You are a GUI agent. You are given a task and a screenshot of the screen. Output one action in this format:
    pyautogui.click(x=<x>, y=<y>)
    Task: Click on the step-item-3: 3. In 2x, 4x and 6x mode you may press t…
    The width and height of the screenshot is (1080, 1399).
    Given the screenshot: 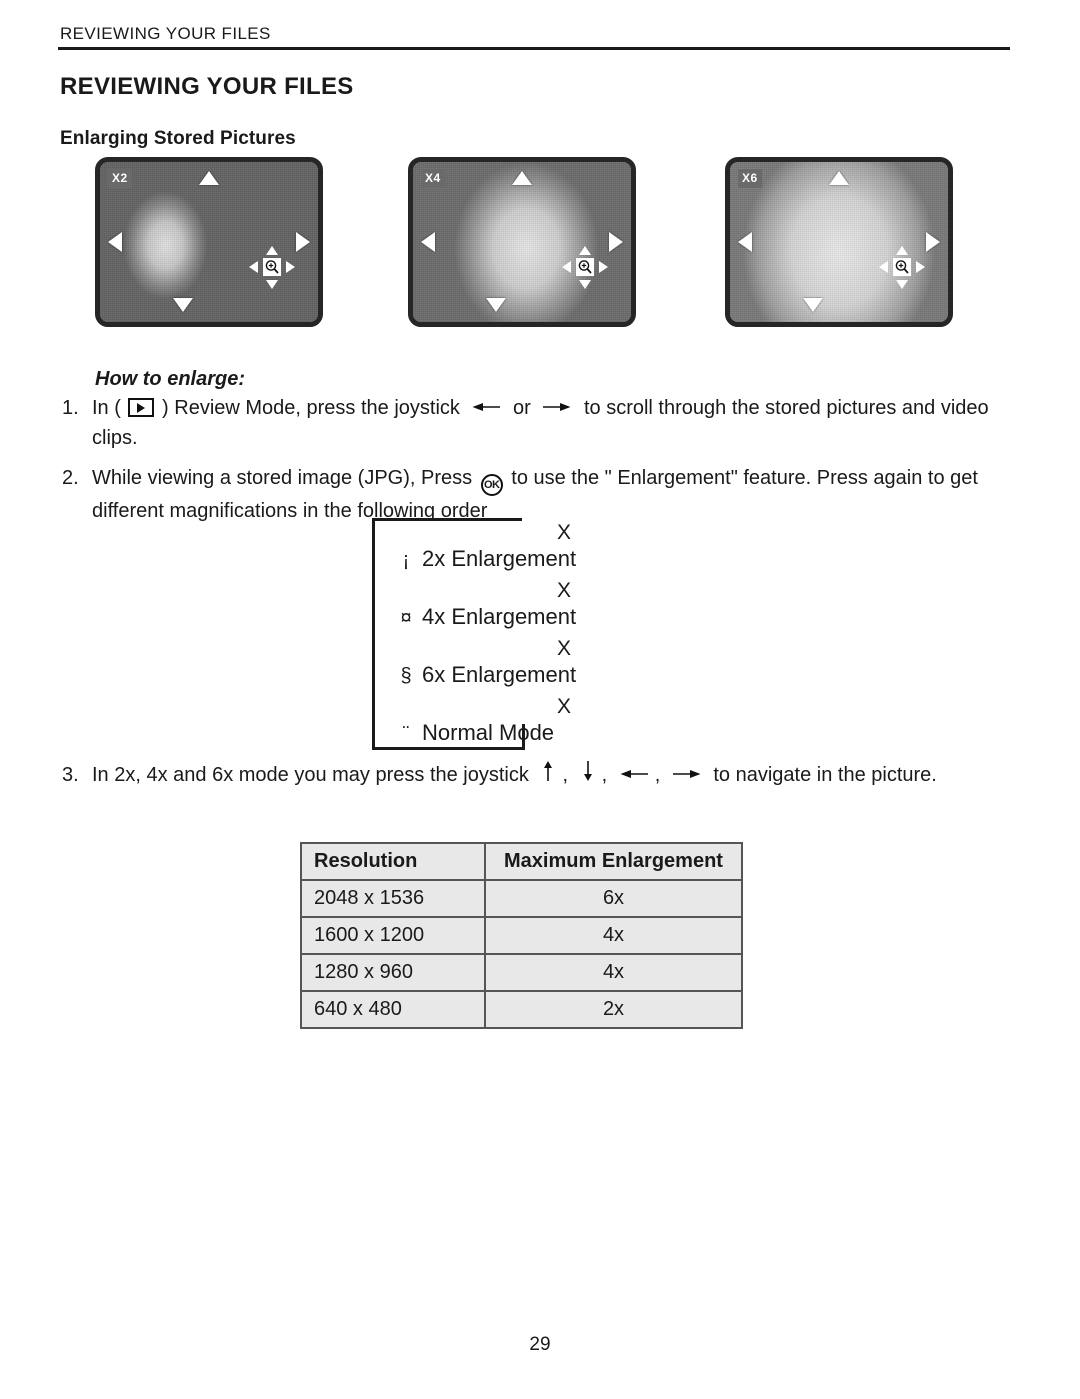 What is the action you would take?
    pyautogui.click(x=537, y=775)
    